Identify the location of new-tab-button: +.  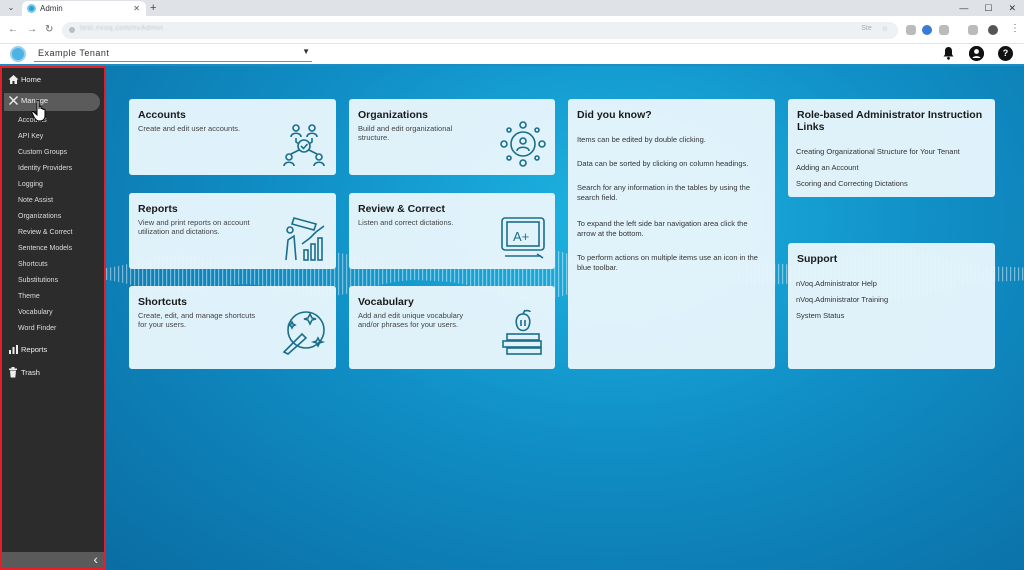
(153, 8).